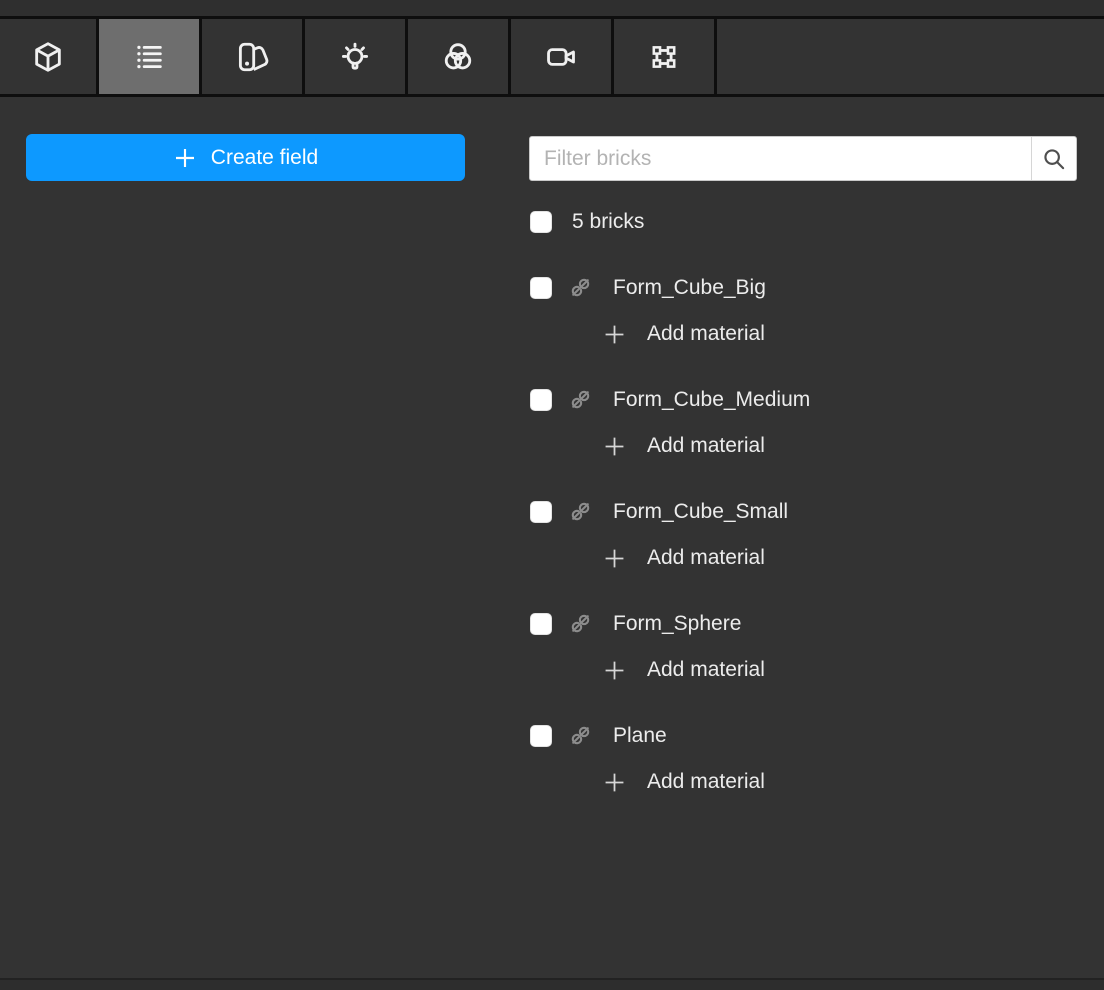 Image resolution: width=1104 pixels, height=990 pixels. What do you see at coordinates (608, 221) in the screenshot?
I see `bricks-count-label: 5 bricks` at bounding box center [608, 221].